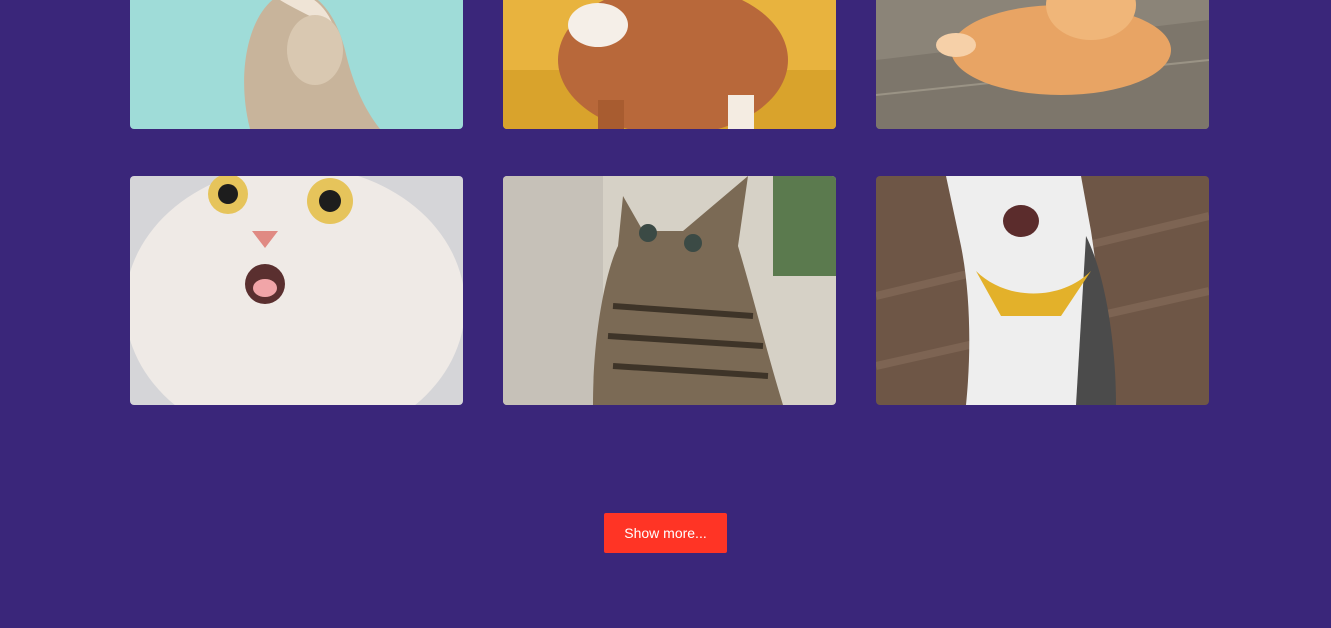  I want to click on cat-photo-kitten, so click(669, 290).